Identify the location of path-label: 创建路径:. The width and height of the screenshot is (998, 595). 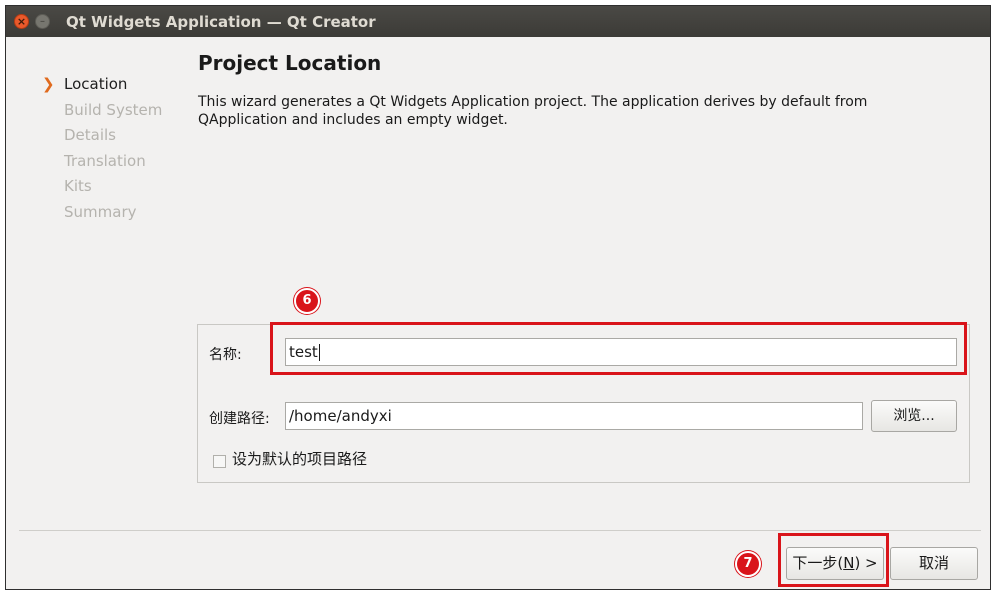
(239, 419).